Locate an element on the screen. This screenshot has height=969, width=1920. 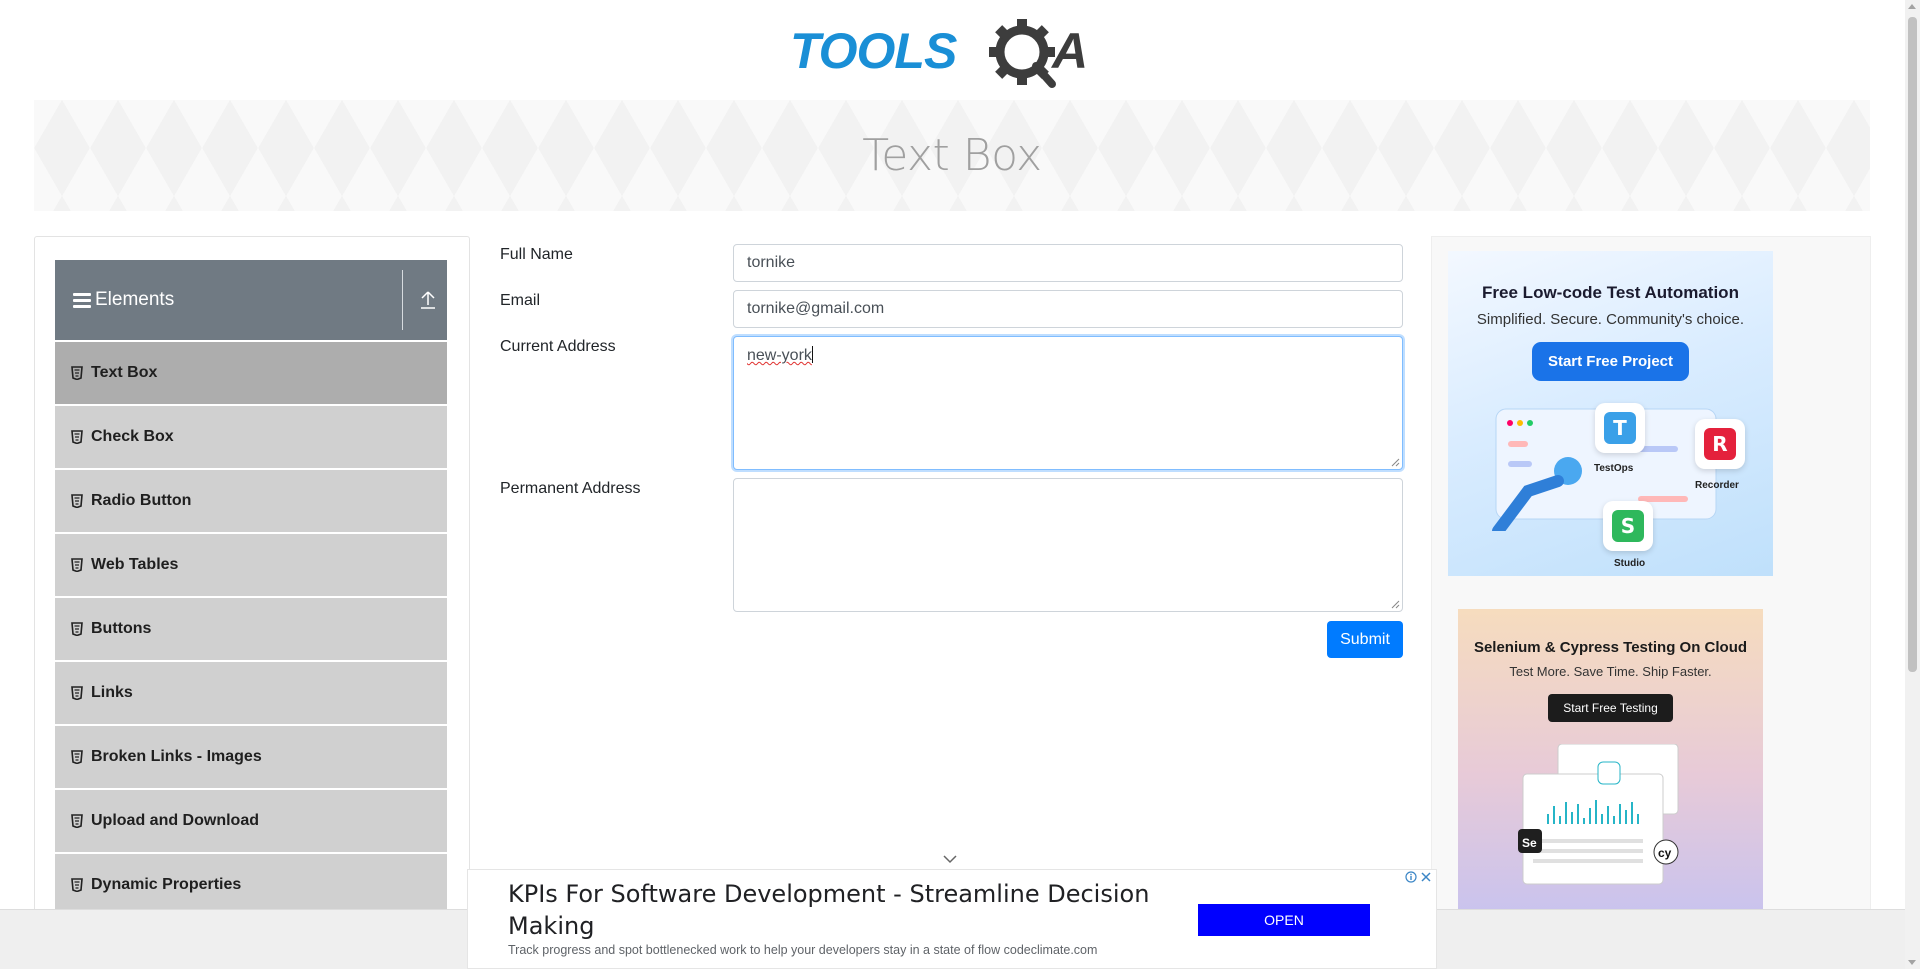
scroll-down-arrow-icon is located at coordinates (1912, 962).